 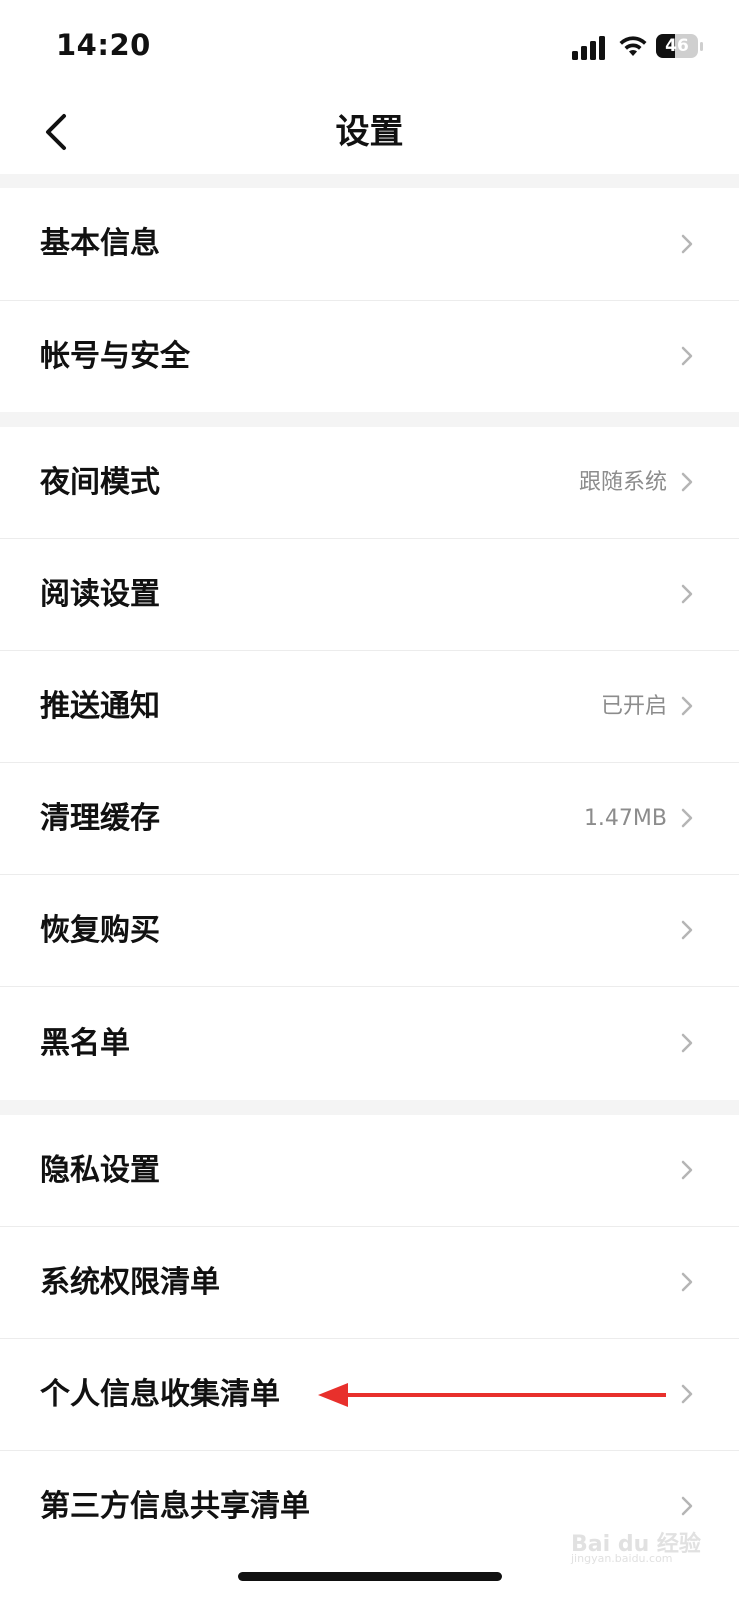 I want to click on settings-item-push-notifications: 推送通知 已开启, so click(x=369, y=706).